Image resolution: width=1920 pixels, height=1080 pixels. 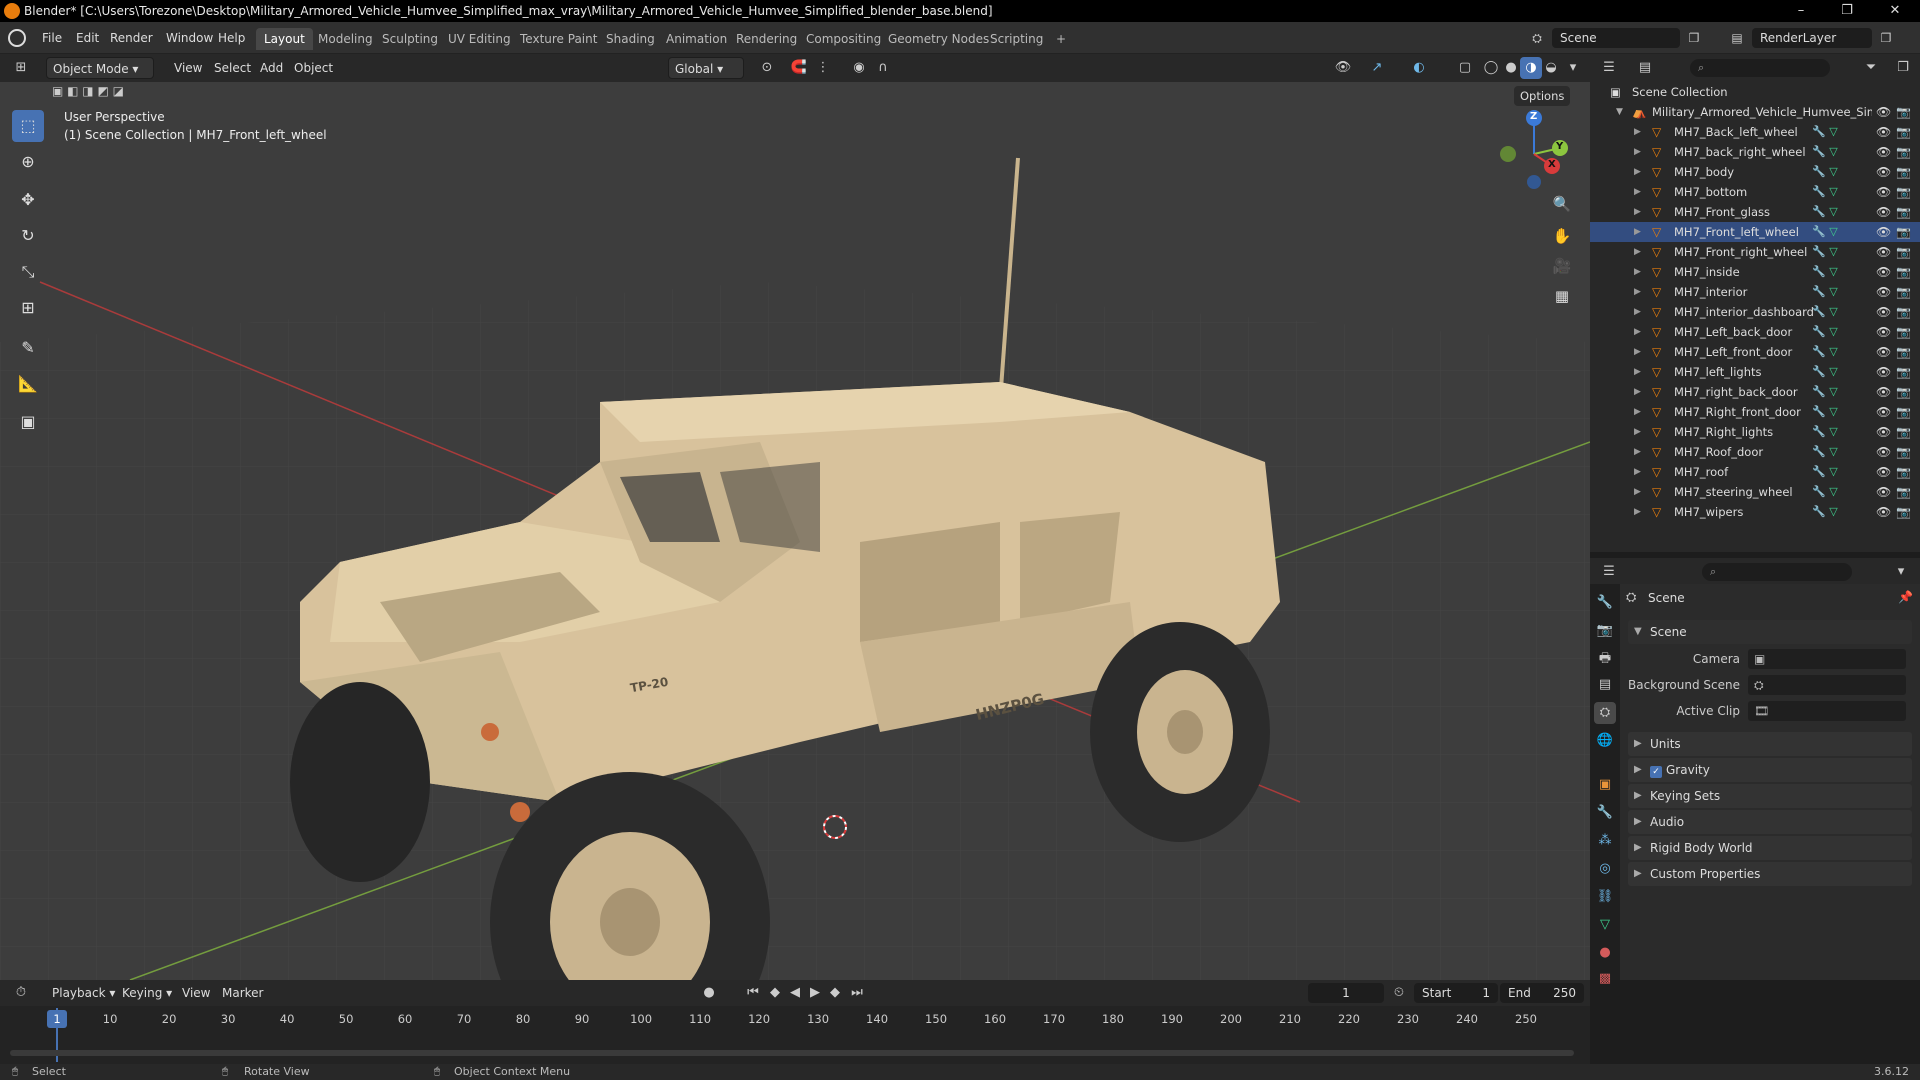 I want to click on falloff-icon: ∩, so click(x=883, y=68).